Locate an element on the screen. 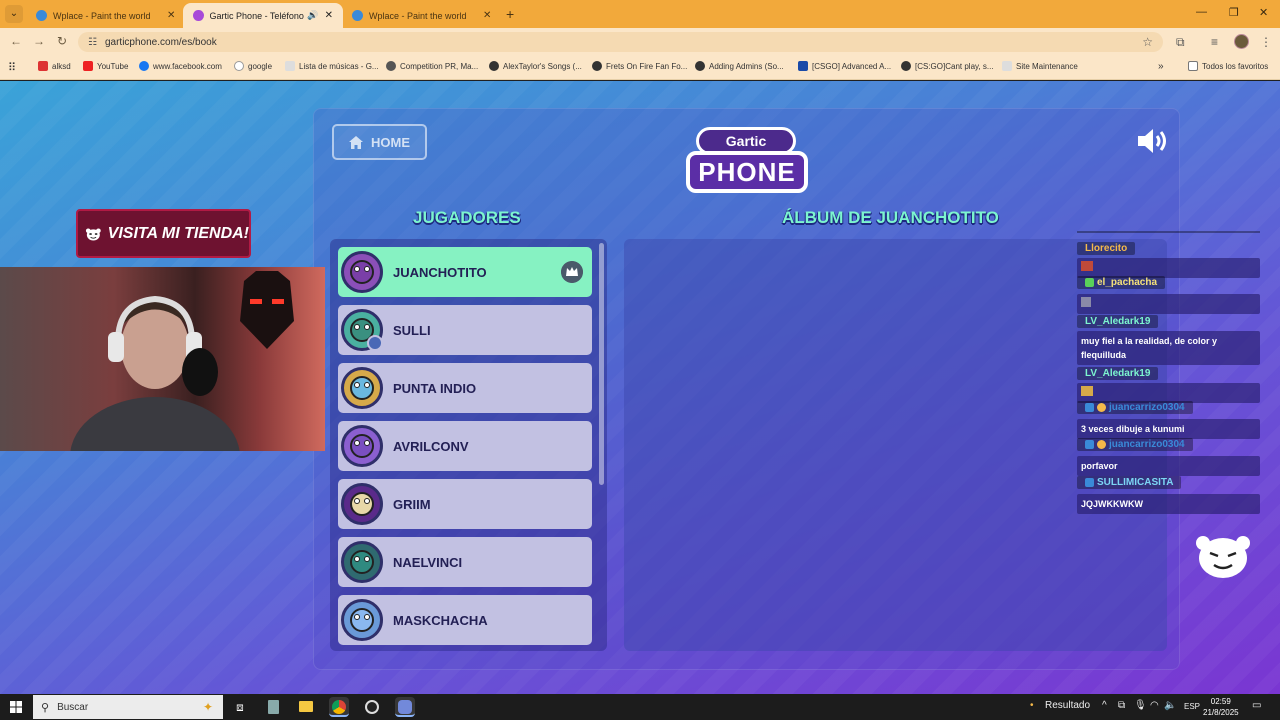 The height and width of the screenshot is (720, 1280). players-title: JUGADORES is located at coordinates (467, 217).